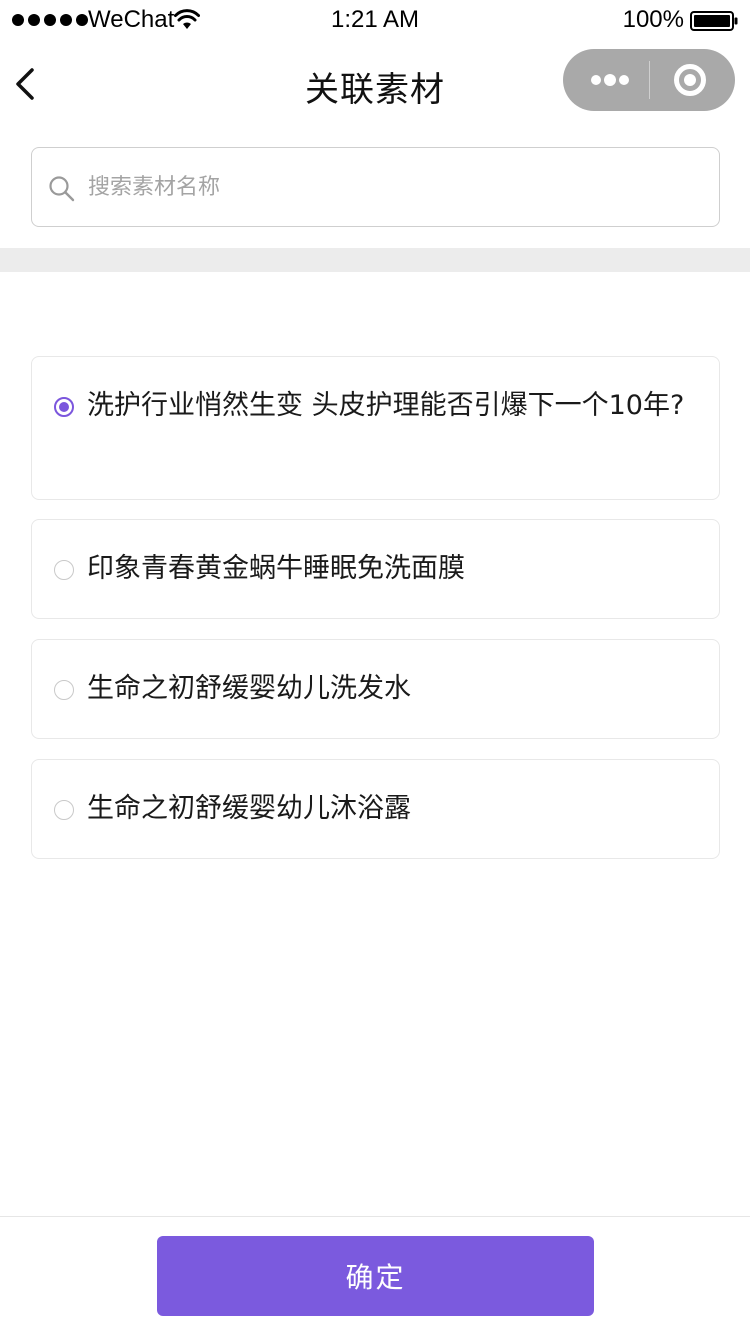  I want to click on battery-percent: 100%, so click(653, 19).